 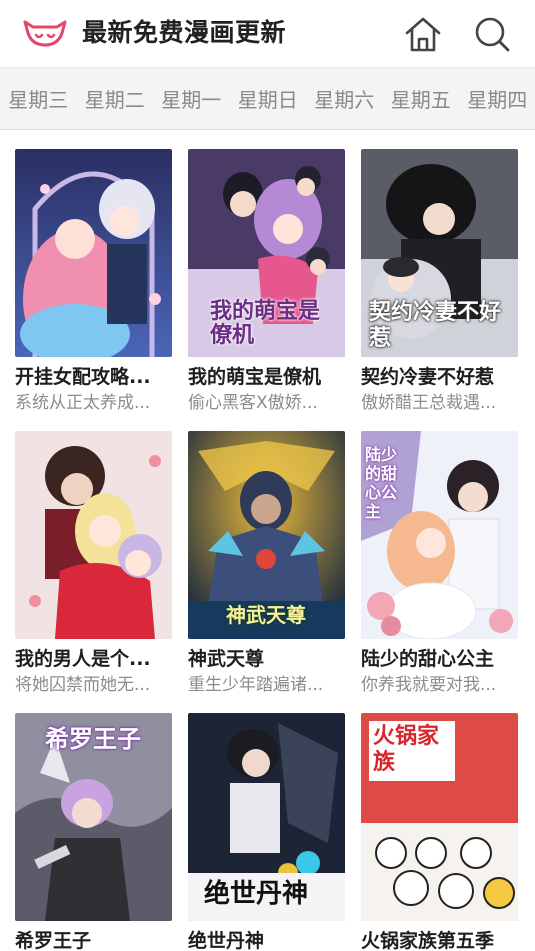 What do you see at coordinates (226, 940) in the screenshot?
I see `comic-title: 绝世丹神` at bounding box center [226, 940].